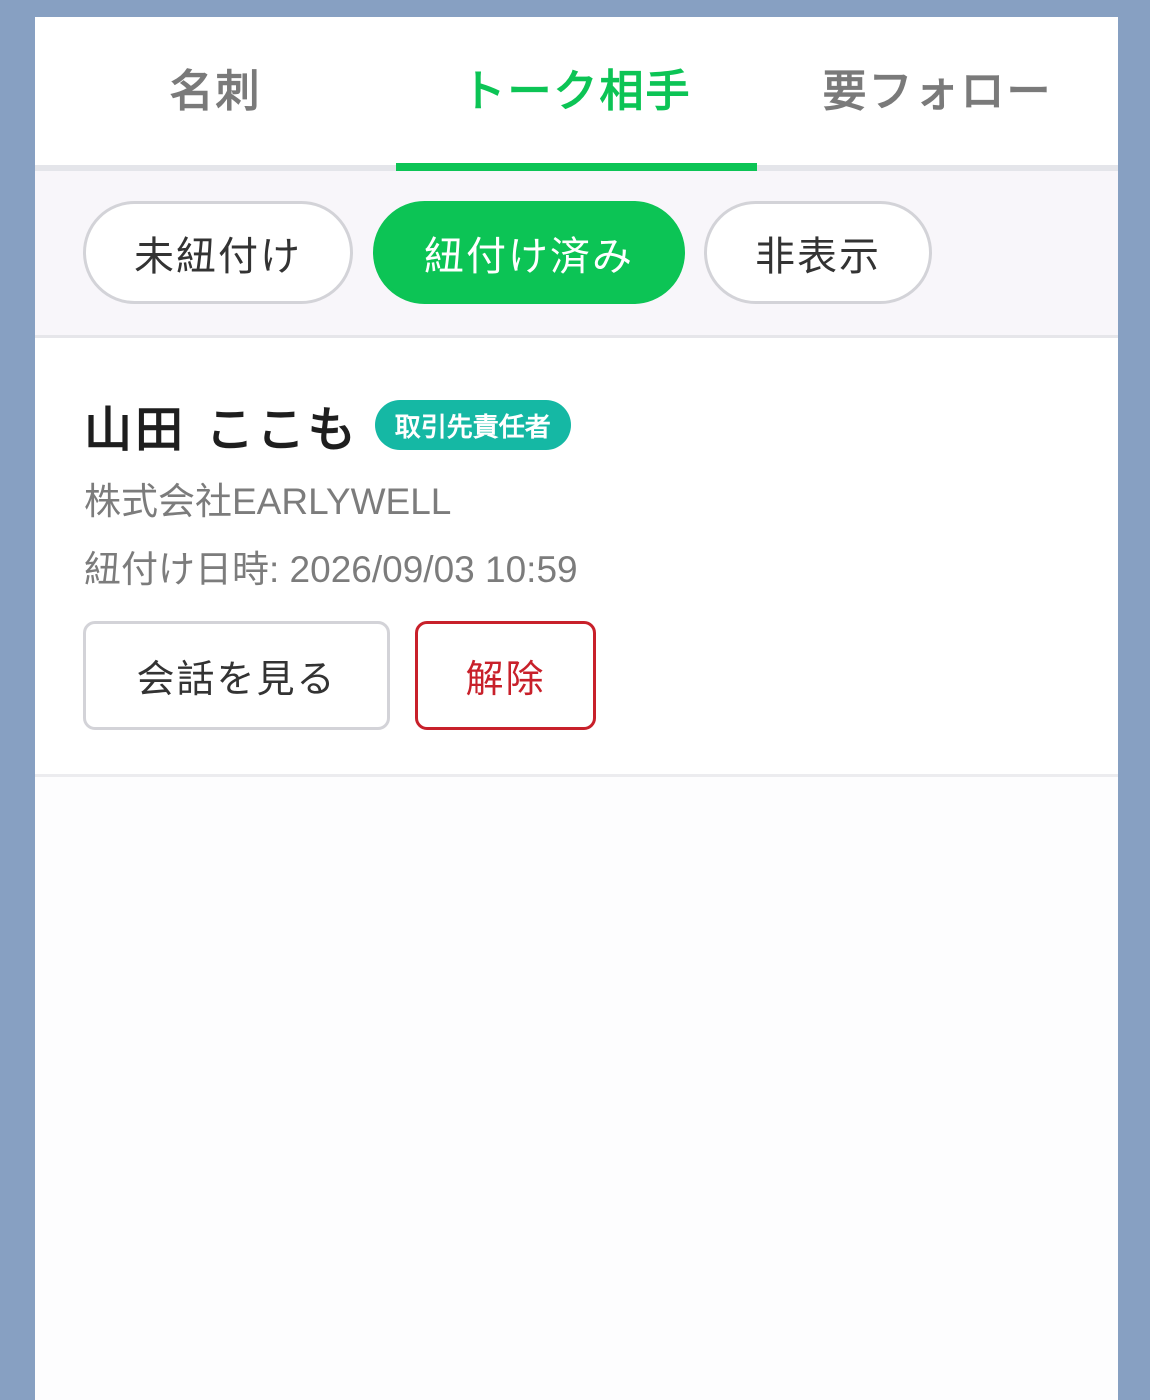 Image resolution: width=1150 pixels, height=1400 pixels. I want to click on tab-needs-follow-up: 要フォロー, so click(937, 91).